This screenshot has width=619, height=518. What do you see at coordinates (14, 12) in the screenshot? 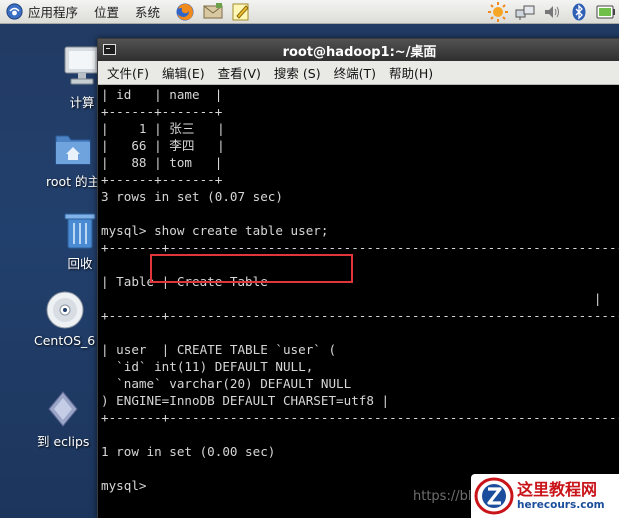
I see `applications-menu-icon` at bounding box center [14, 12].